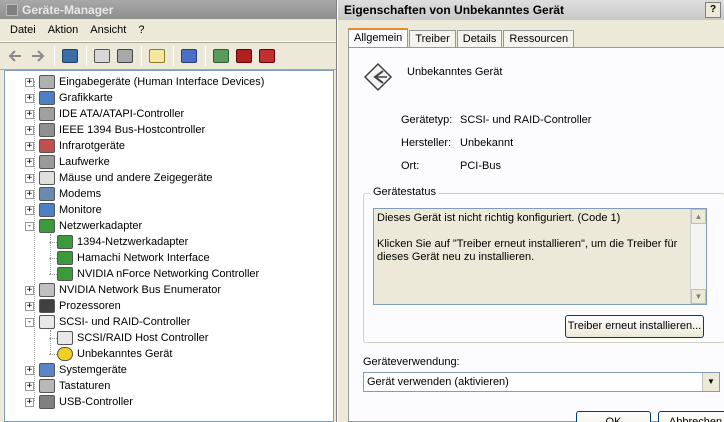 This screenshot has height=422, width=724. I want to click on scsi-controller-icon, so click(65, 338).